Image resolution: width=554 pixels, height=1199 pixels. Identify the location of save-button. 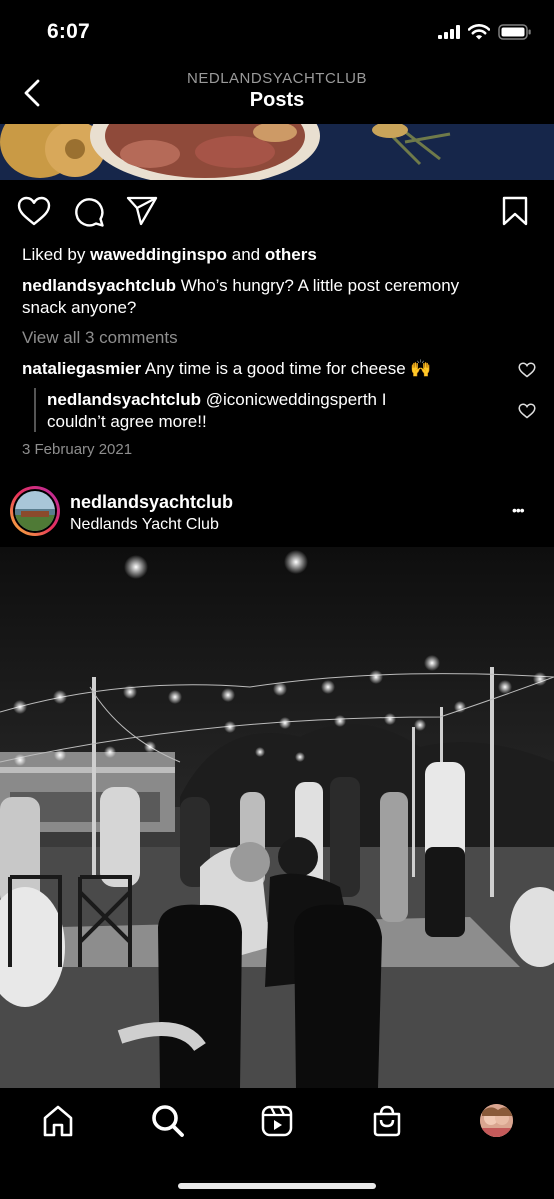
(515, 211).